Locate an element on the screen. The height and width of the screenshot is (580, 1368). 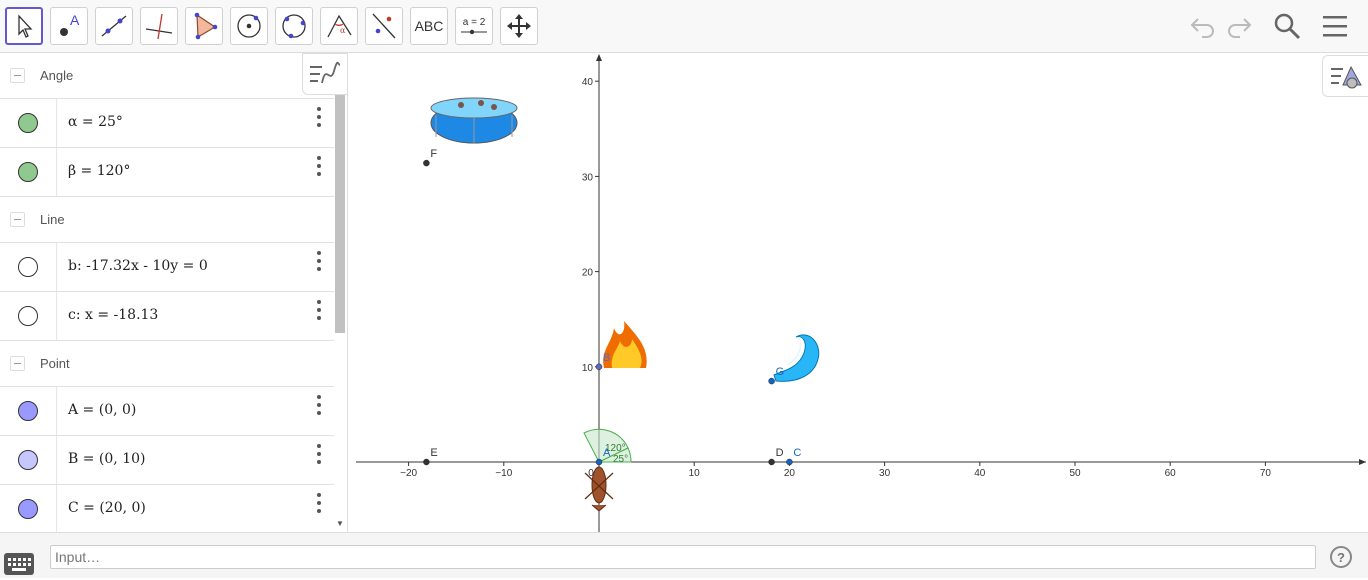
x-tick-label: 60 is located at coordinates (1171, 473).